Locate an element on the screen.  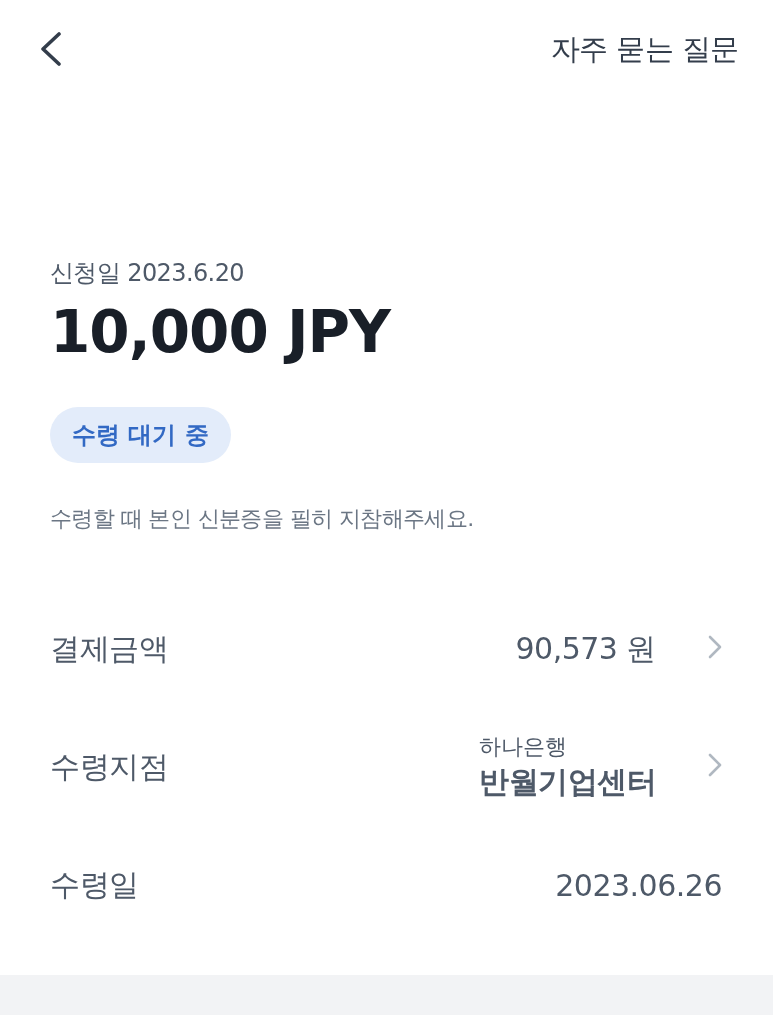
bank-name: 하나은행 is located at coordinates (523, 747).